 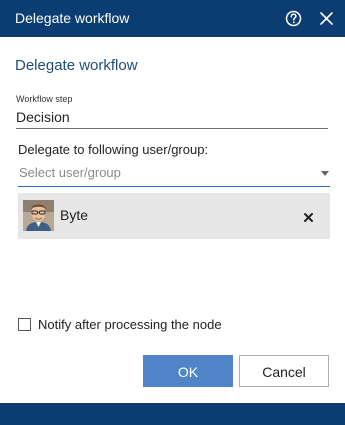 I want to click on dialog-titlebar: Delegate workflow, so click(x=172, y=18).